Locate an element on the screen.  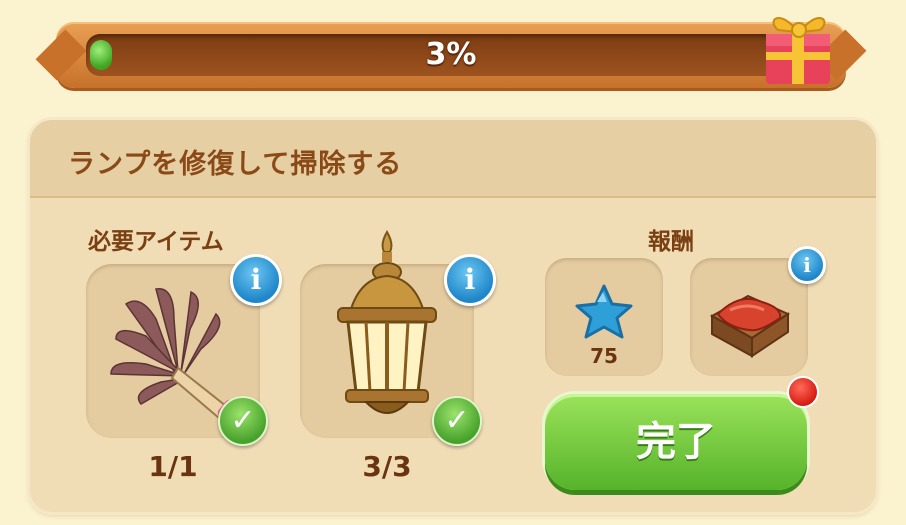
lantern-count: 3/3 is located at coordinates (387, 466).